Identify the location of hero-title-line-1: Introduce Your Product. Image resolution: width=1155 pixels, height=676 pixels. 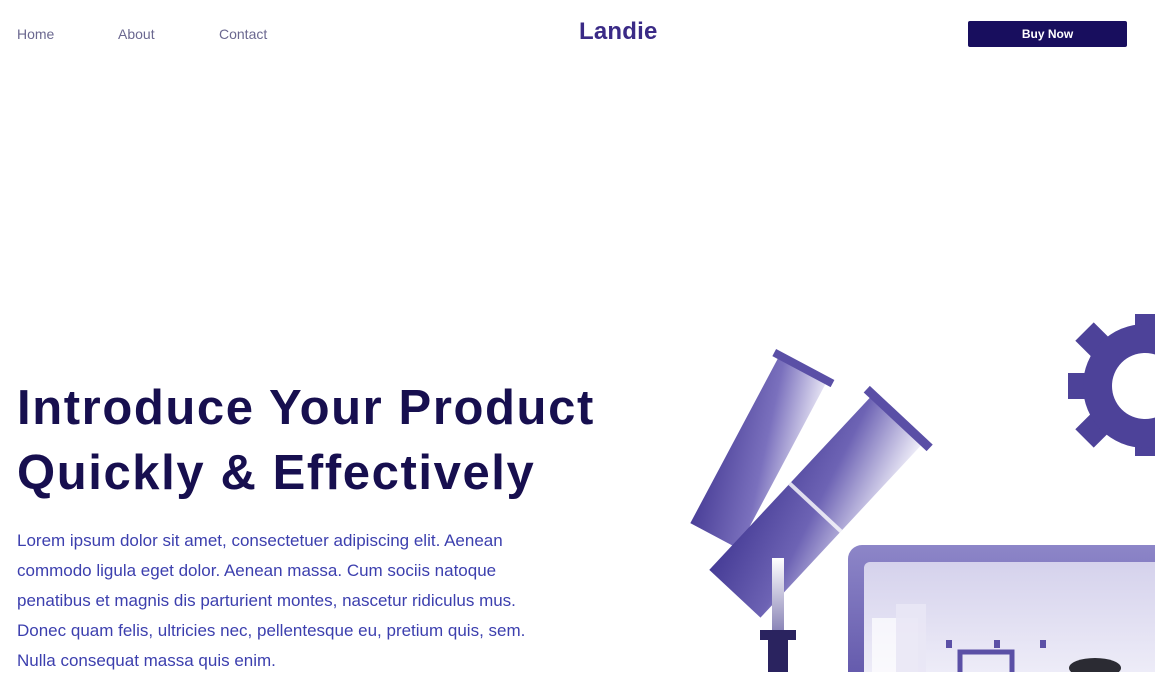
(306, 408).